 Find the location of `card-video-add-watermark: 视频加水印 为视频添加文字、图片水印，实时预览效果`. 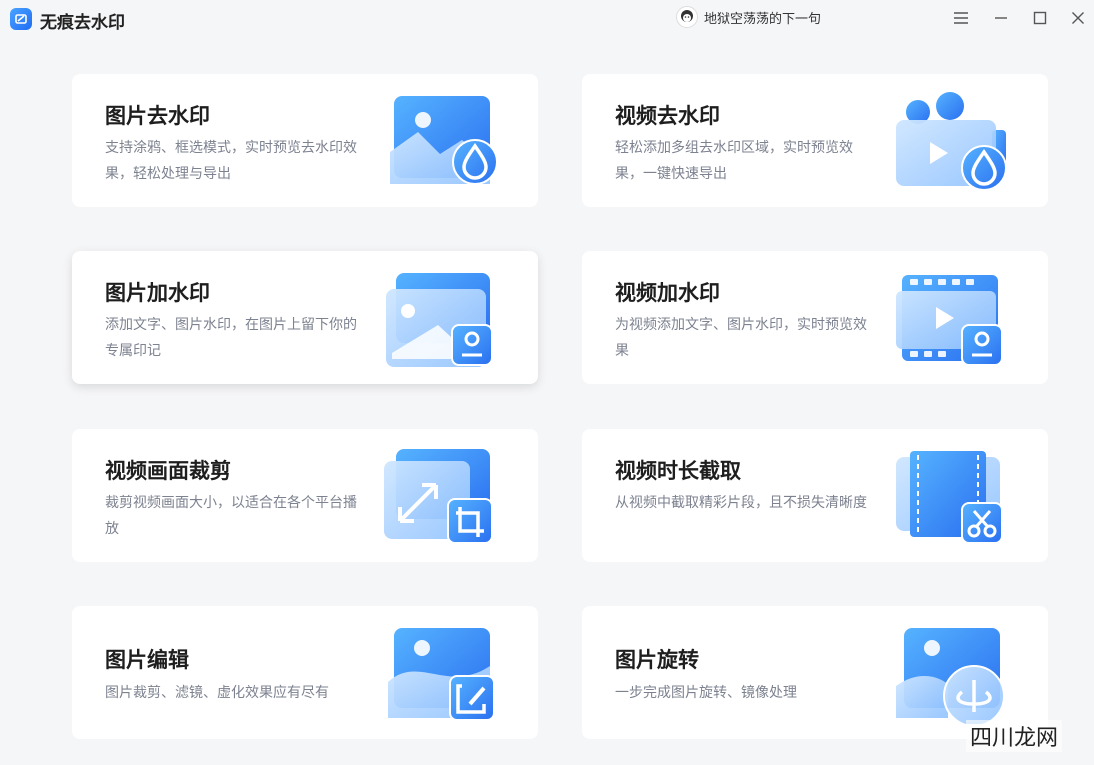

card-video-add-watermark: 视频加水印 为视频添加文字、图片水印，实时预览效果 is located at coordinates (815, 317).